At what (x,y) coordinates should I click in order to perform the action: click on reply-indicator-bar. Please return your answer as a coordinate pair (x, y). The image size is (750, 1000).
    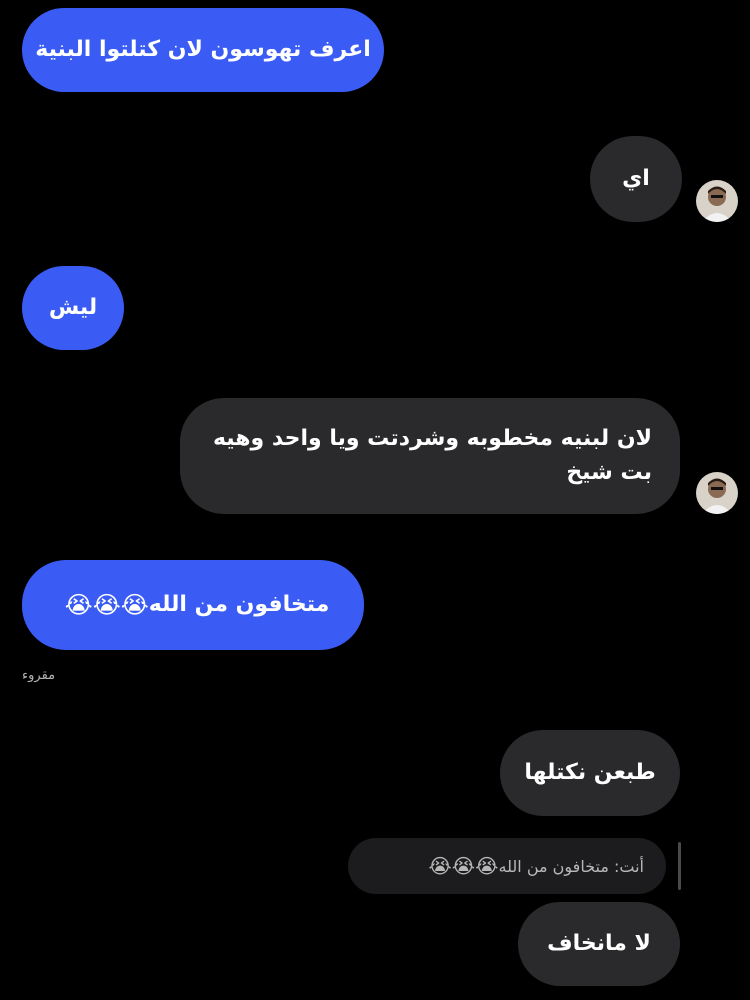
    Looking at the image, I should click on (679, 866).